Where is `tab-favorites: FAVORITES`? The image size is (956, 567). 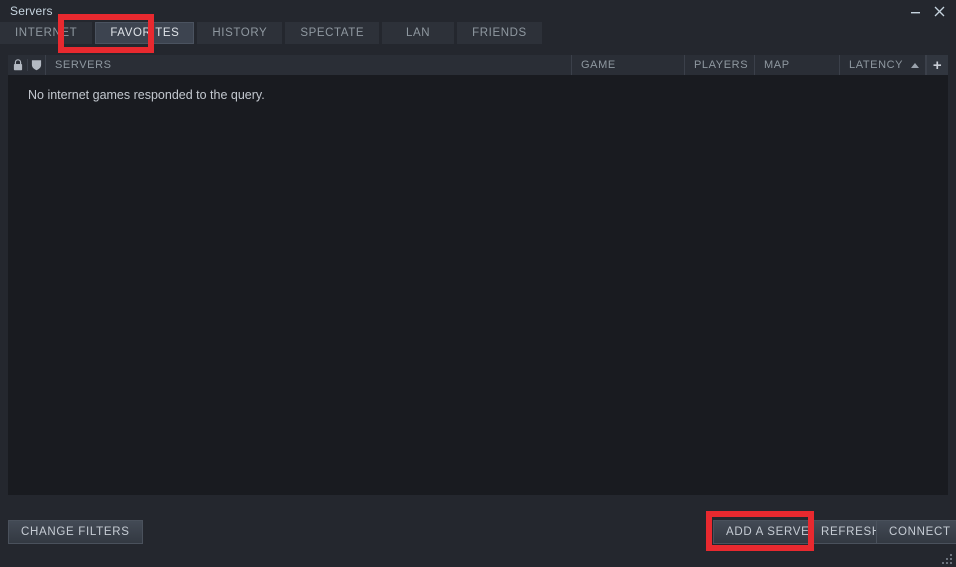 tab-favorites: FAVORITES is located at coordinates (145, 33).